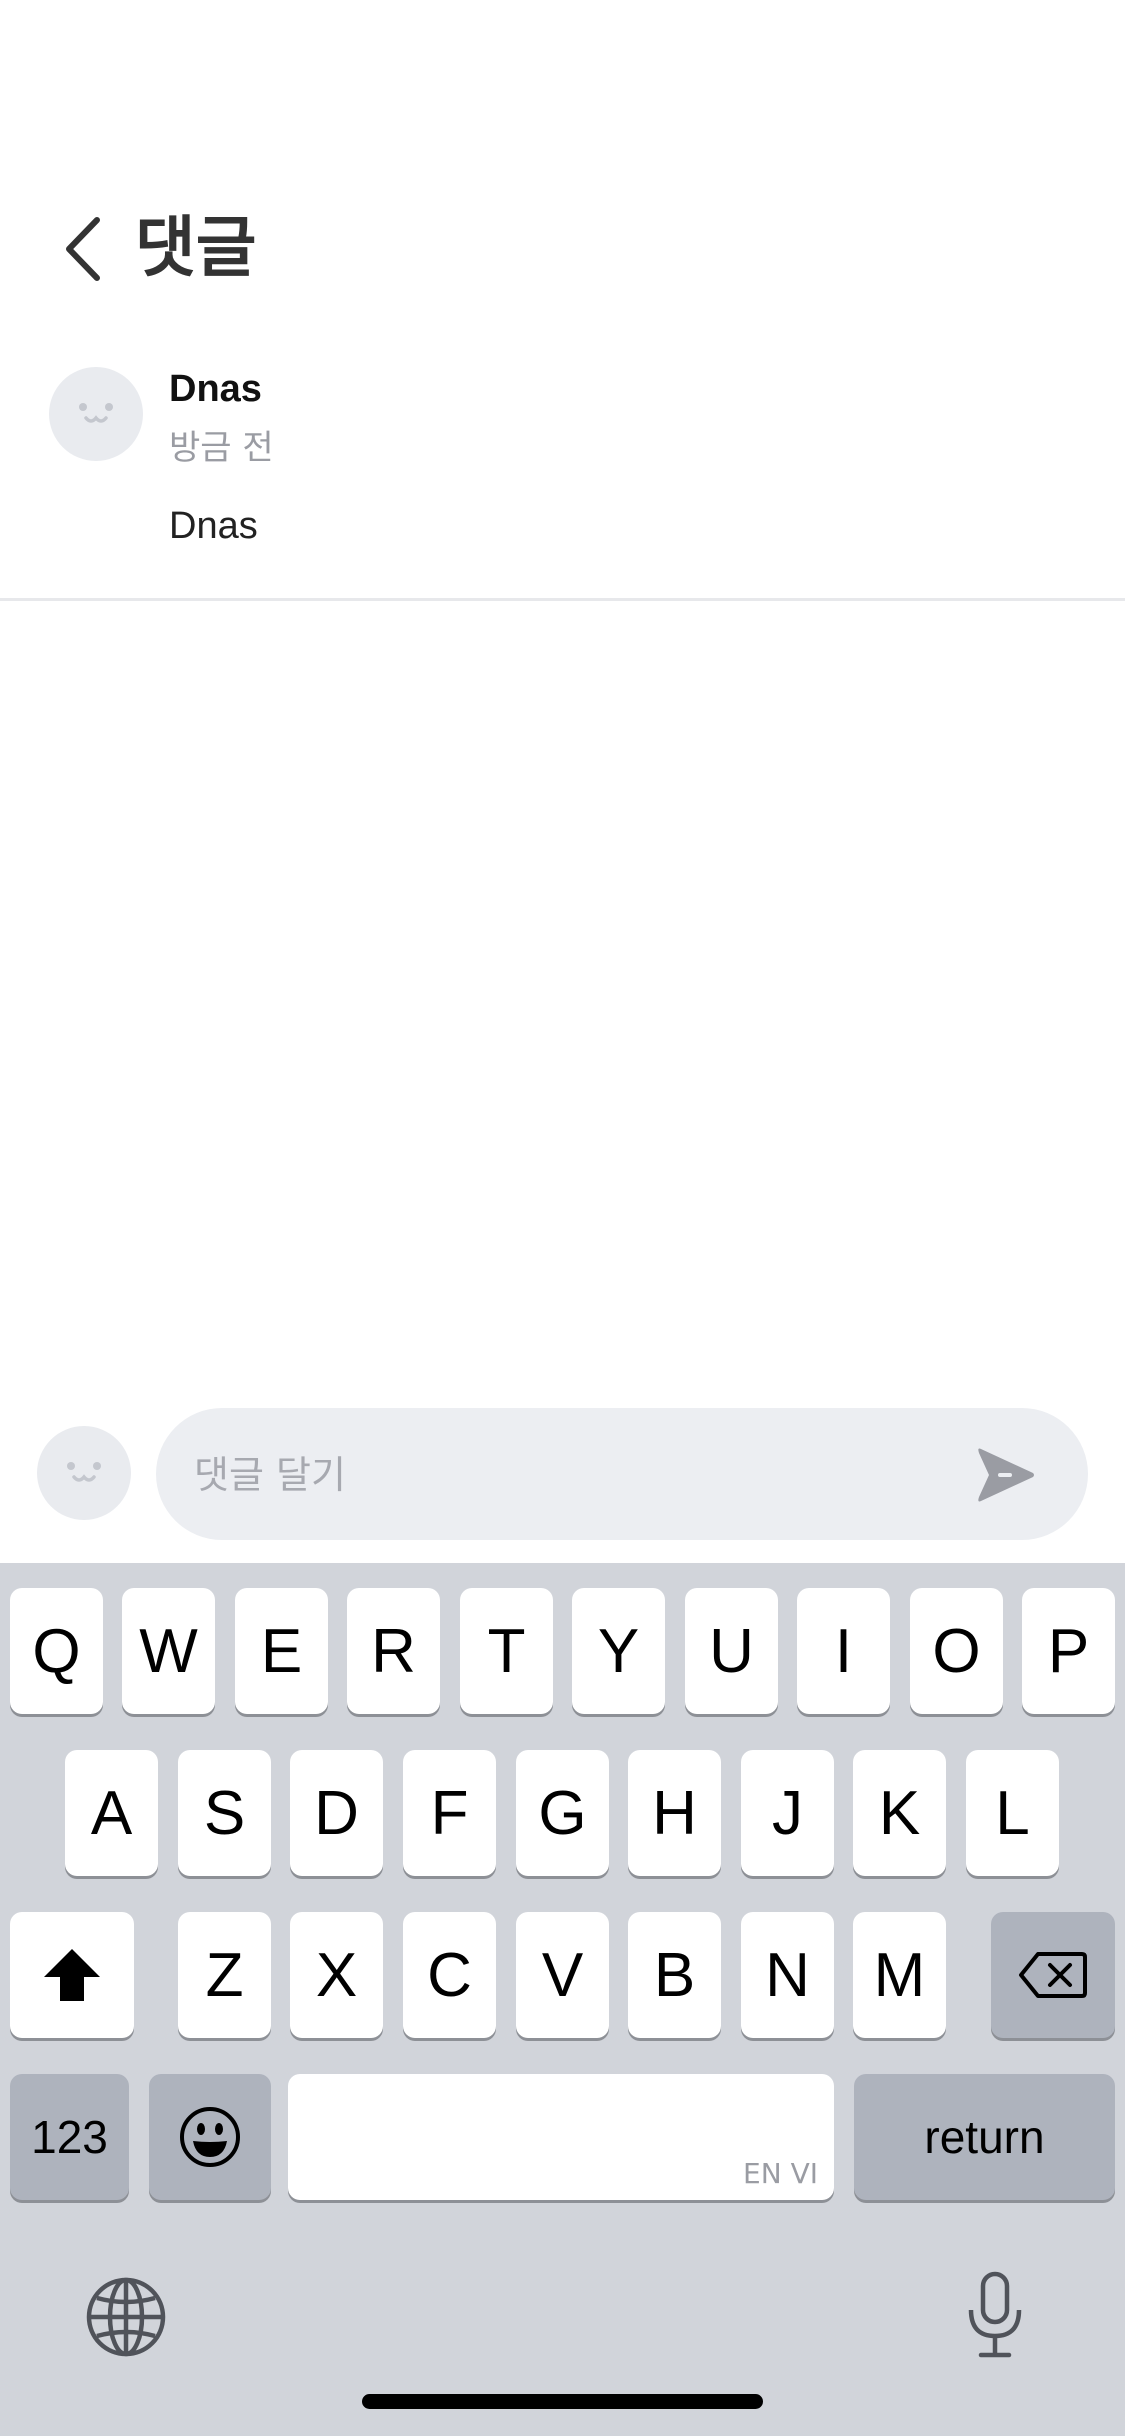  I want to click on back-button, so click(83, 249).